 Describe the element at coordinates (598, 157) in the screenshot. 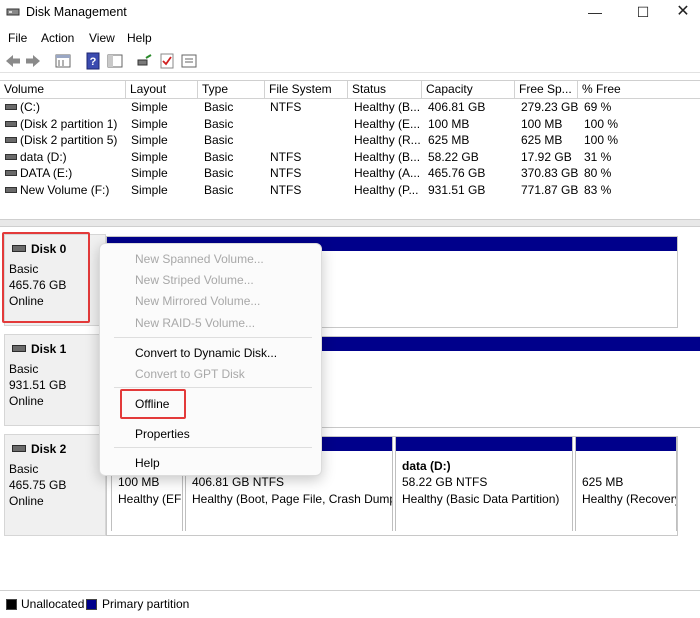

I see `cell-percent-free: 31 %` at that location.